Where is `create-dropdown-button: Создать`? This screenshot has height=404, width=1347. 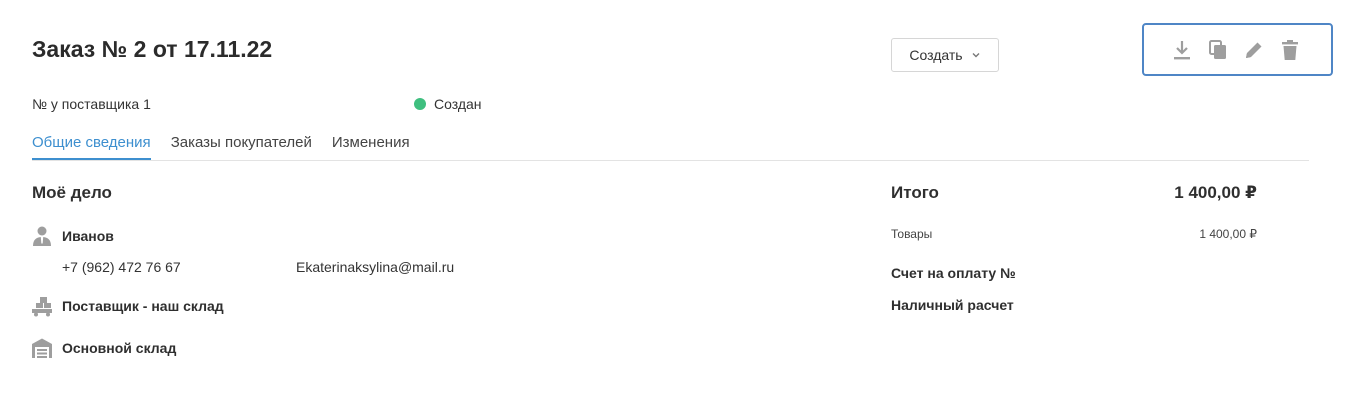
create-dropdown-button: Создать is located at coordinates (945, 55).